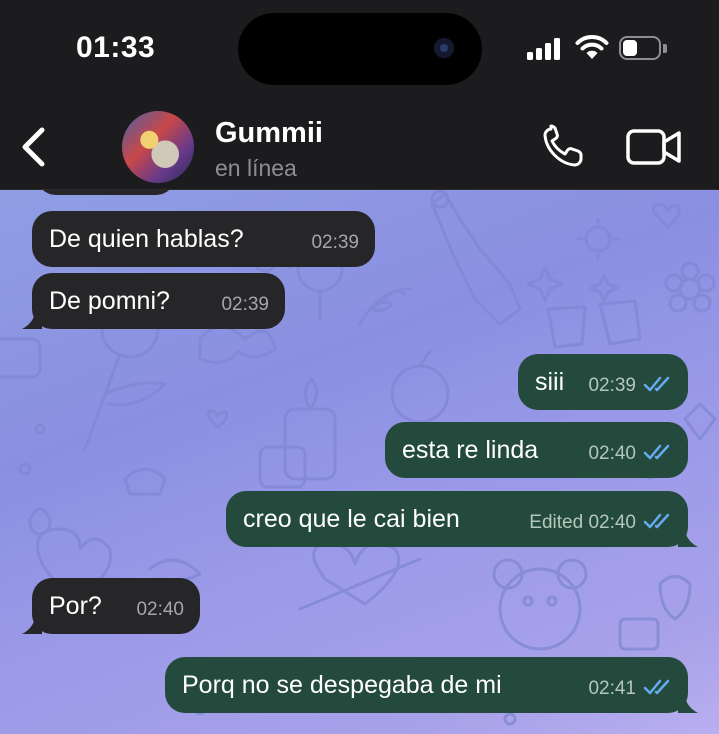  Describe the element at coordinates (444, 48) in the screenshot. I see `front-camera-icon` at that location.